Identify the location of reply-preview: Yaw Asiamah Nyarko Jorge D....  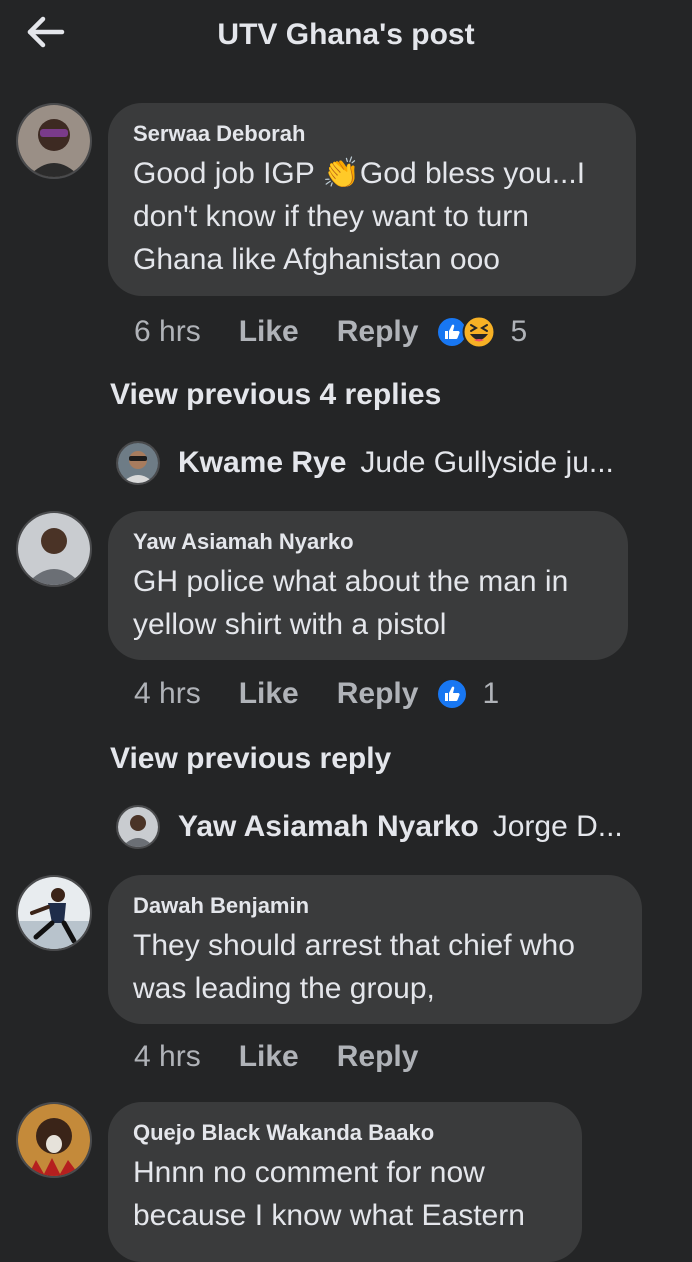
(369, 827).